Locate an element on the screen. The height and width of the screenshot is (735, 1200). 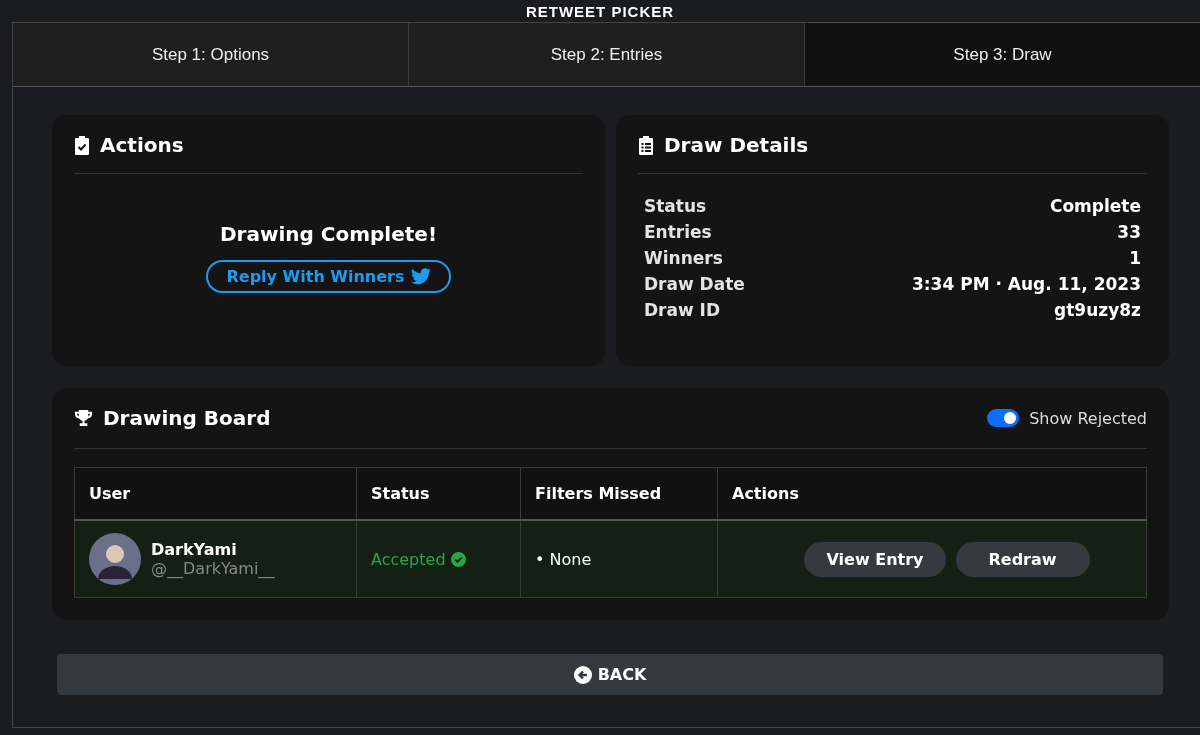
step-tab: Step 3: Draw is located at coordinates (1002, 54).